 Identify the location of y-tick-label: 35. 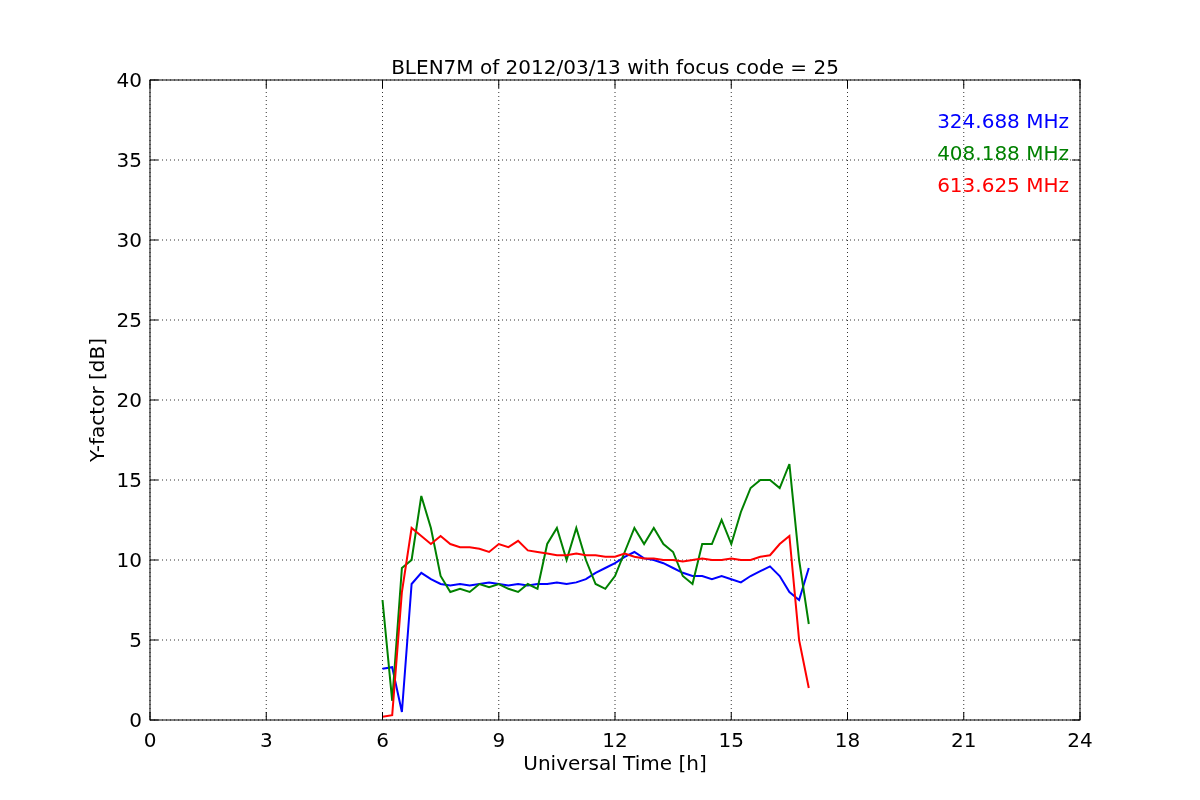
(129, 160).